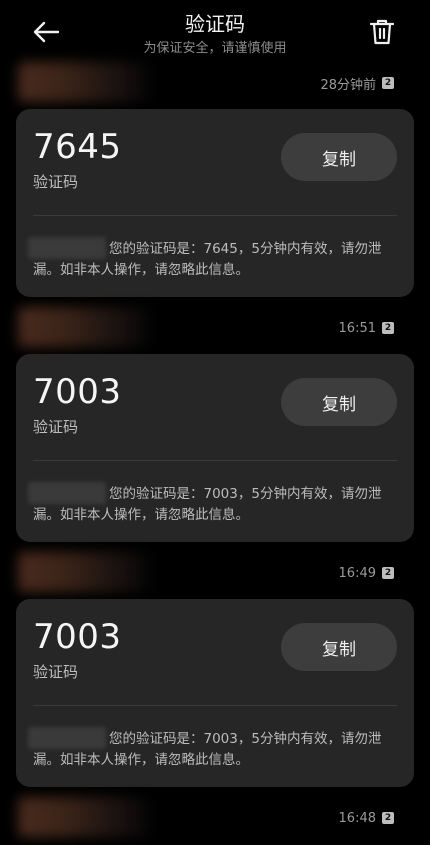 The height and width of the screenshot is (845, 430). What do you see at coordinates (207, 259) in the screenshot?
I see `message-body: 您的验证码是：7645，5分钟内有效，请勿泄漏。如非本人操作，请忽略此信息。` at bounding box center [207, 259].